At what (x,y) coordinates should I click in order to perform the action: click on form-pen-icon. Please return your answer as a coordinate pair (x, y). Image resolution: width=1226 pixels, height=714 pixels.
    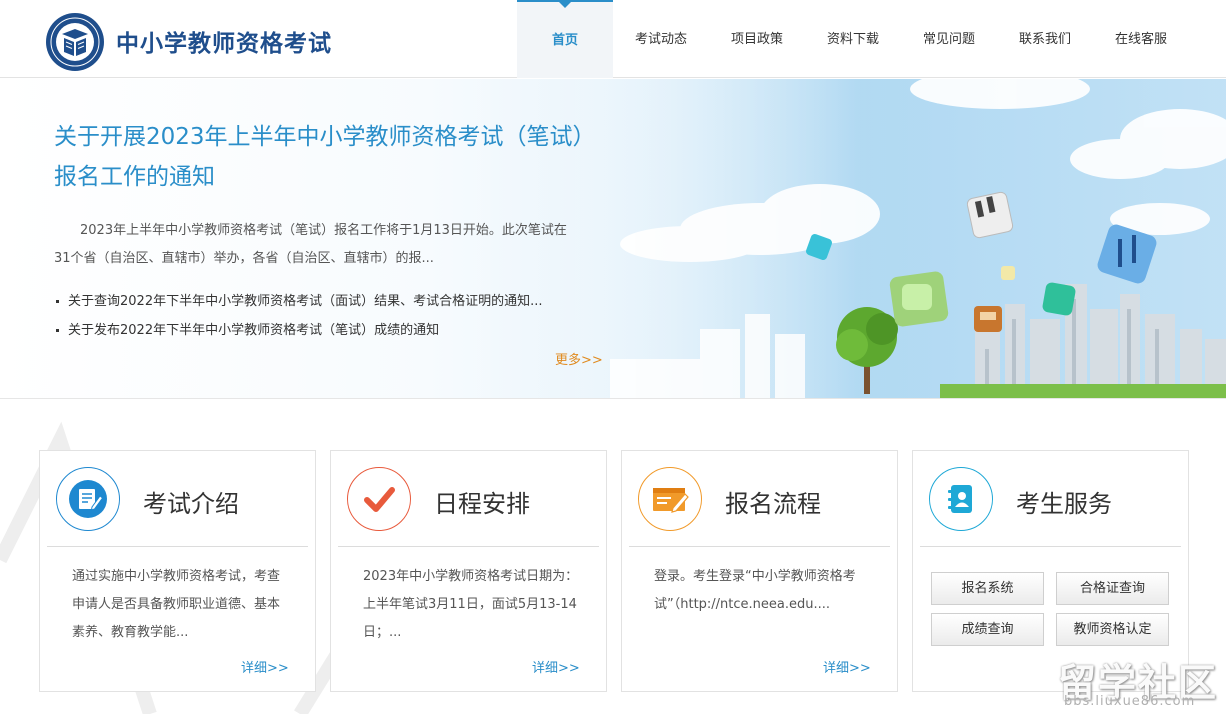
    Looking at the image, I should click on (670, 499).